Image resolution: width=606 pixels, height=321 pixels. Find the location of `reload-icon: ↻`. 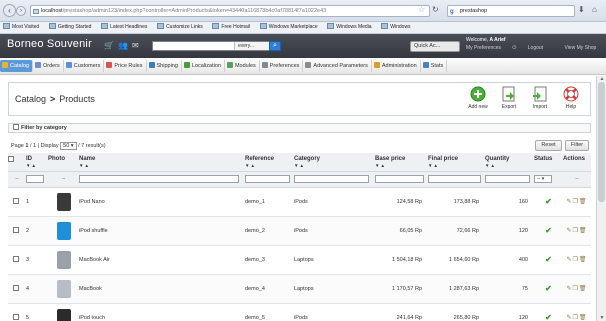

reload-icon: ↻ is located at coordinates (435, 9).